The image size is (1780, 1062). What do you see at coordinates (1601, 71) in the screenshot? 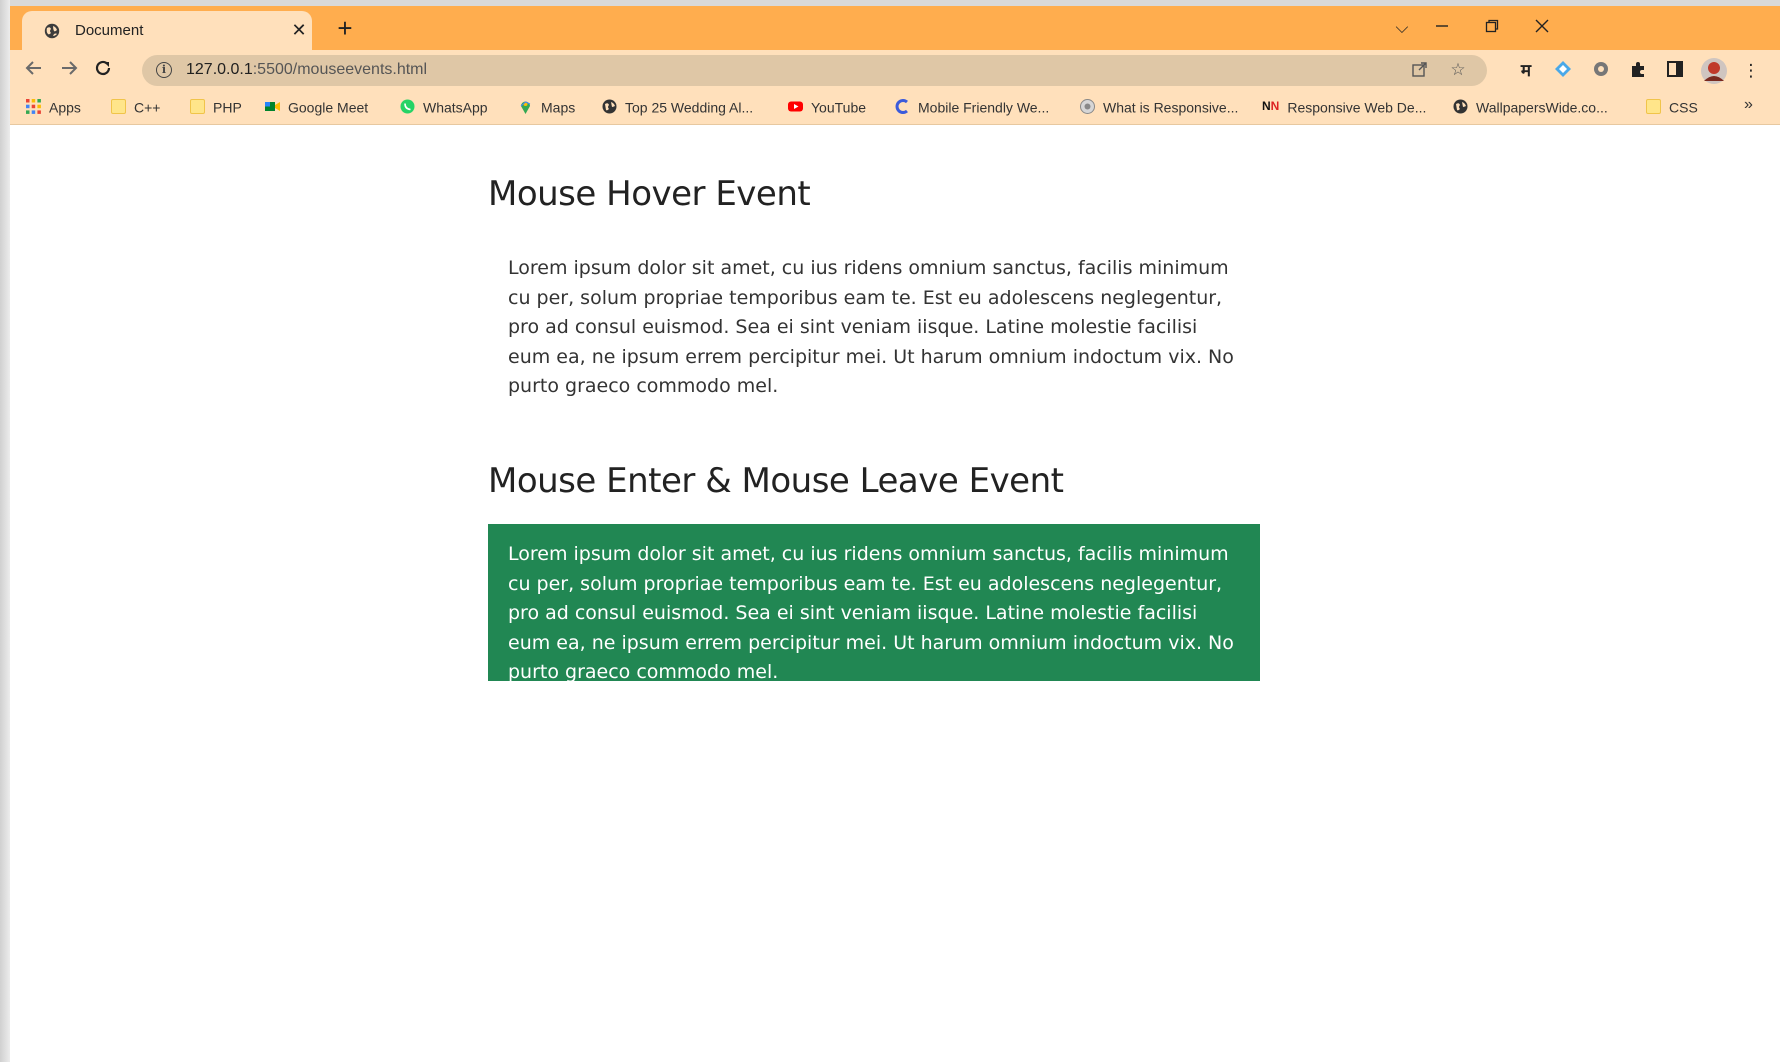
I see `extension-shield-icon` at bounding box center [1601, 71].